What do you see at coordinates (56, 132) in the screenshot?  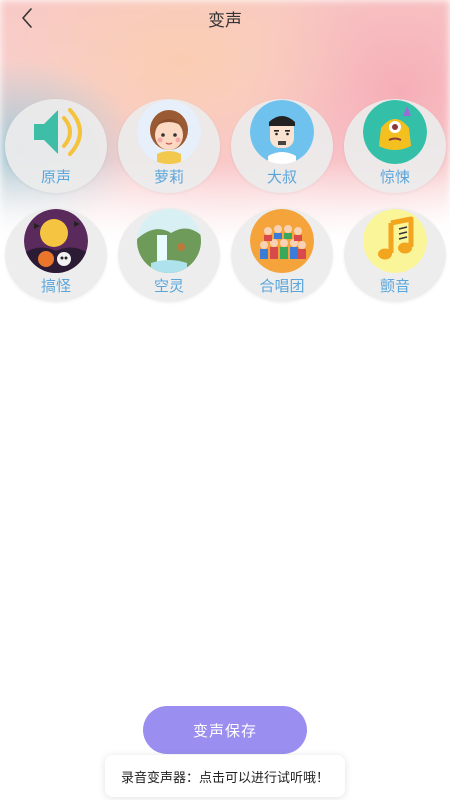 I see `speaker-icon` at bounding box center [56, 132].